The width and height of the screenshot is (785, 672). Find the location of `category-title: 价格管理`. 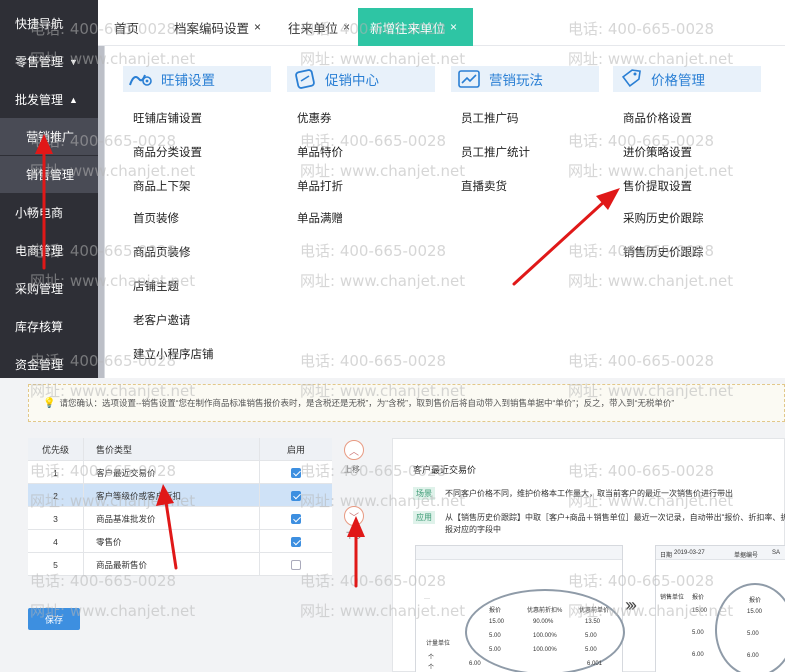

category-title: 价格管理 is located at coordinates (678, 80).